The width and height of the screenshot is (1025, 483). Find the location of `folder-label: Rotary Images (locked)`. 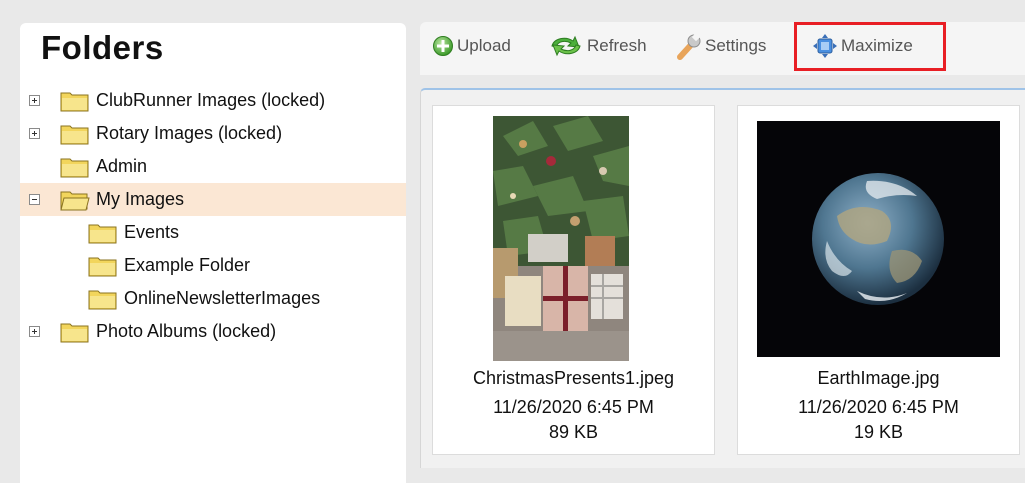

folder-label: Rotary Images (locked) is located at coordinates (189, 133).